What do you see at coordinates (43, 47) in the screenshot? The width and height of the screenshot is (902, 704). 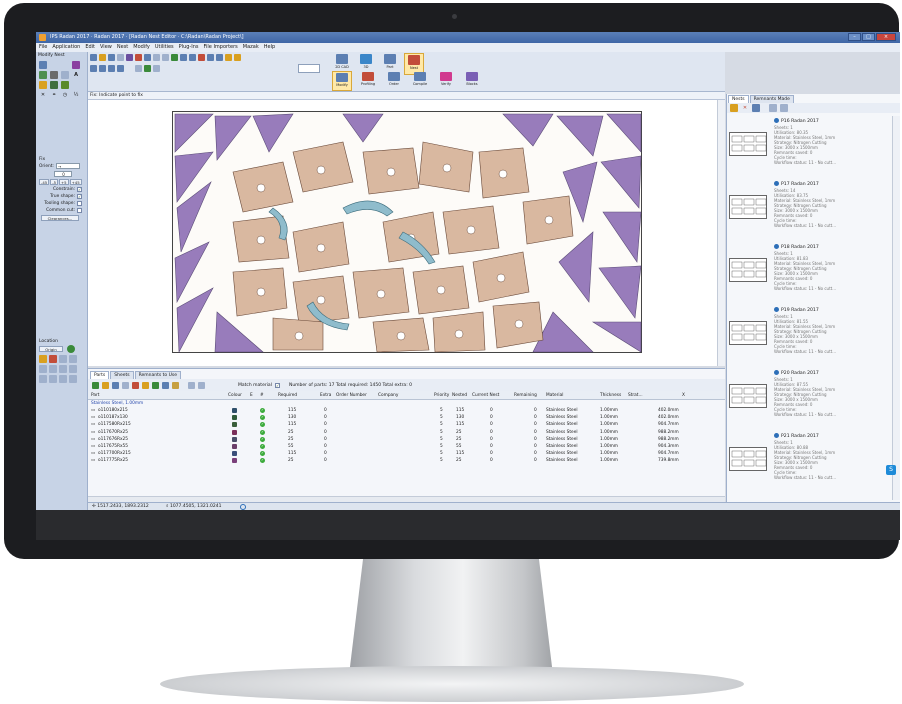 I see `menu-file: File` at bounding box center [43, 47].